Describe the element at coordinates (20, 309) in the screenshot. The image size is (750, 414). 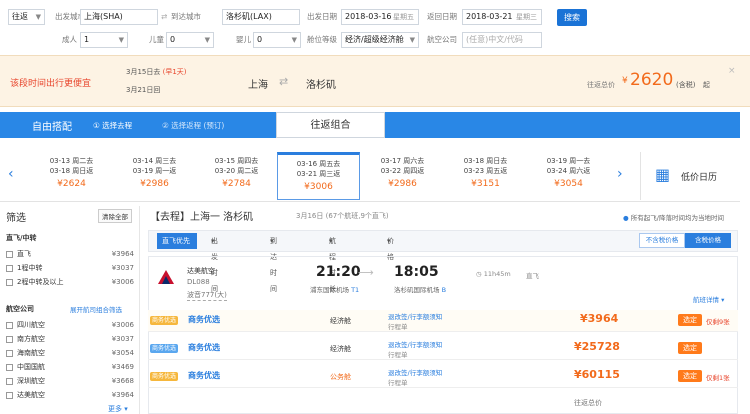
I see `airline-filter-title: 航空公司` at that location.